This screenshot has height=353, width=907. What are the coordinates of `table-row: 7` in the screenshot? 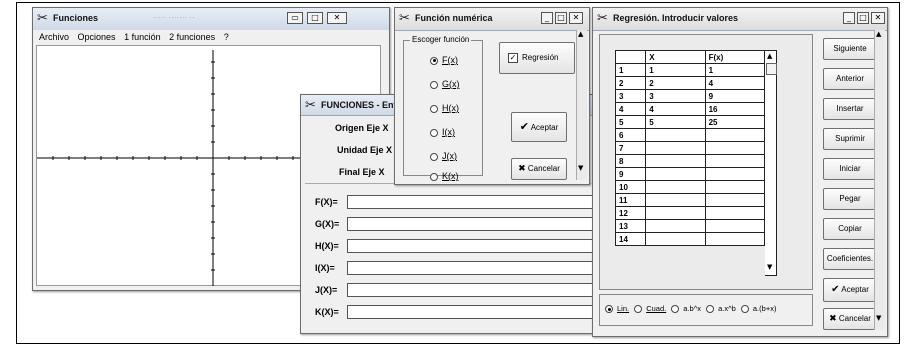 It's located at (690, 148).